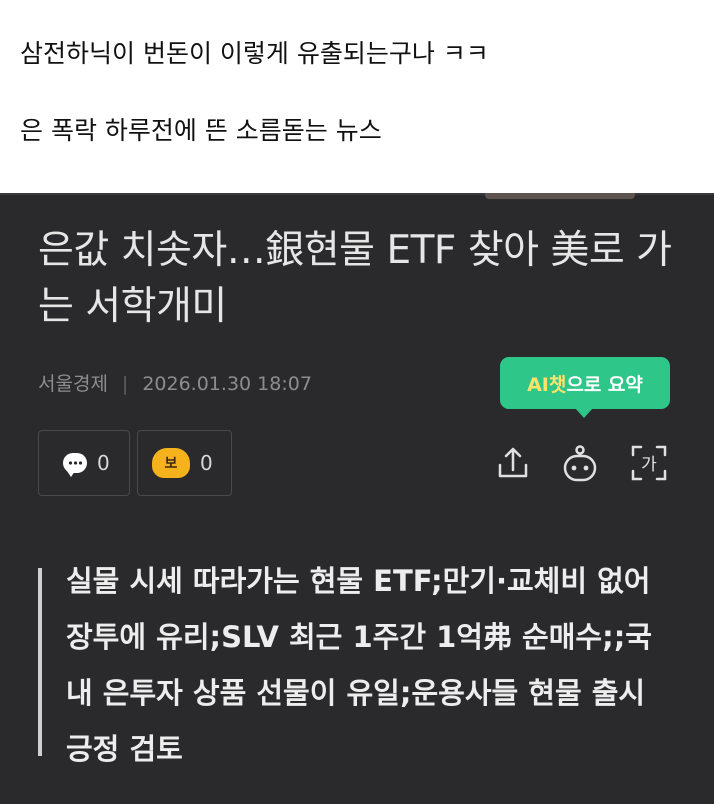 The width and height of the screenshot is (714, 804). Describe the element at coordinates (584, 413) in the screenshot. I see `ai-tooltip-arrow` at that location.